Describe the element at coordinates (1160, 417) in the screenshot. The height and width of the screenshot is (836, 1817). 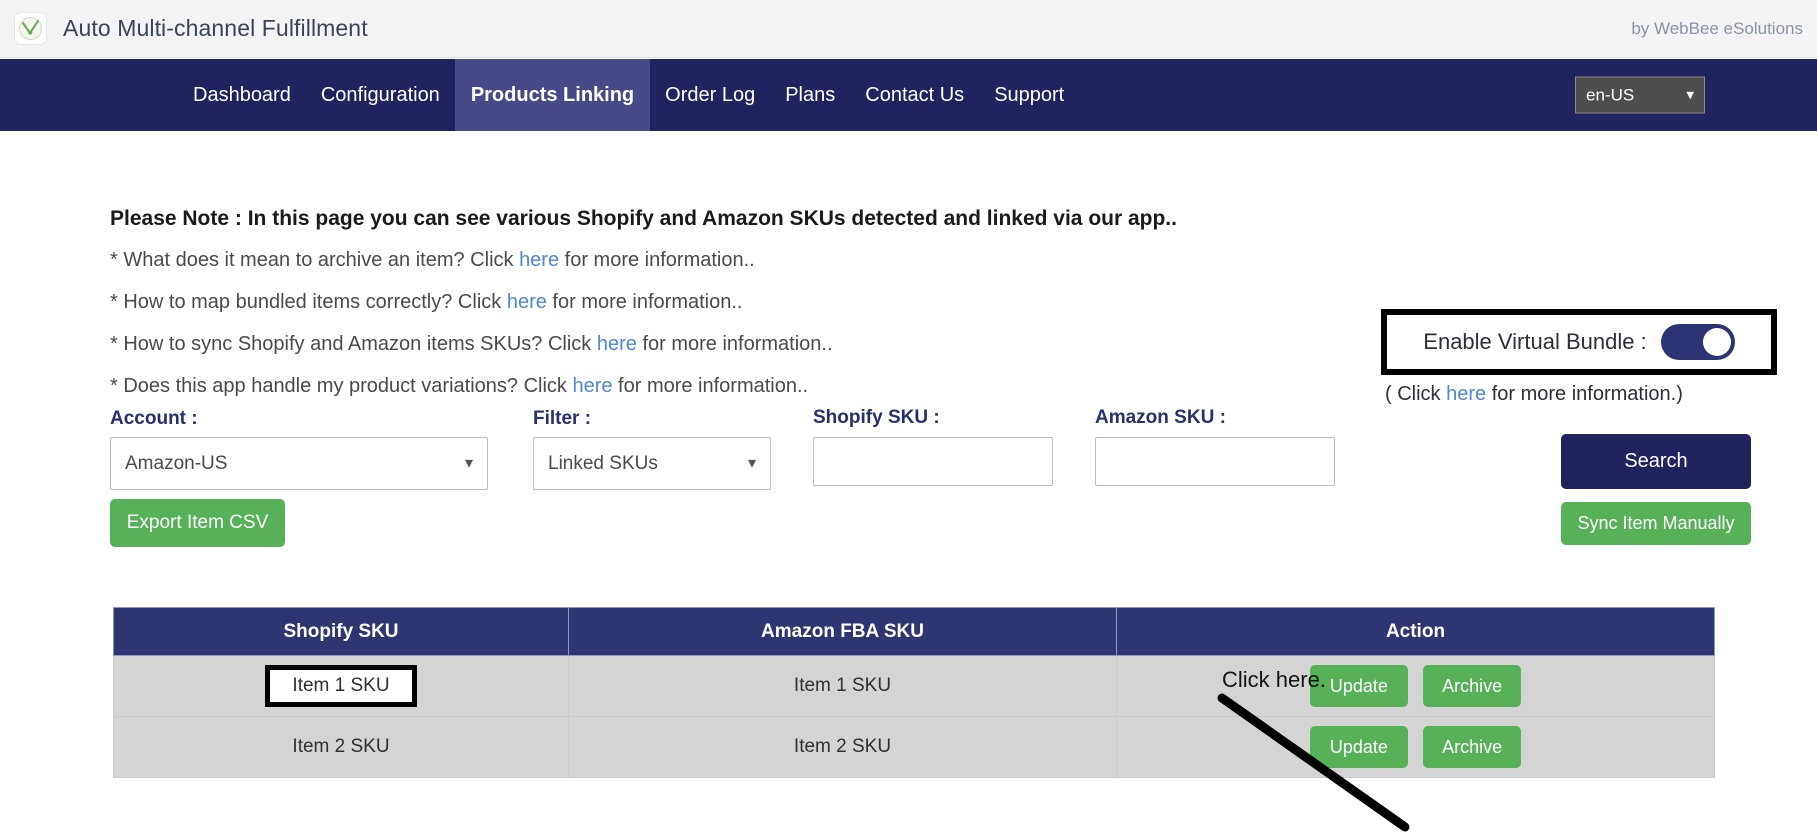
I see `amazon-sku-label: Amazon SKU :` at that location.